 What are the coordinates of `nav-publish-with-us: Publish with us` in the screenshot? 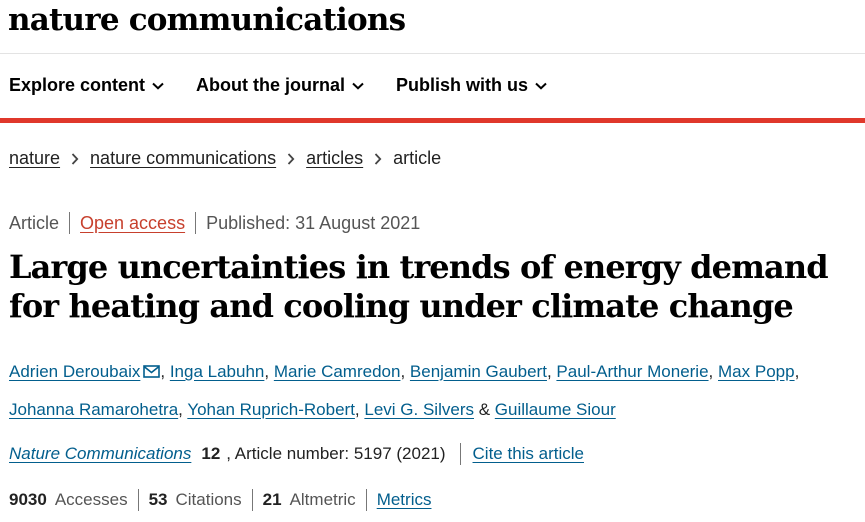 It's located at (471, 85).